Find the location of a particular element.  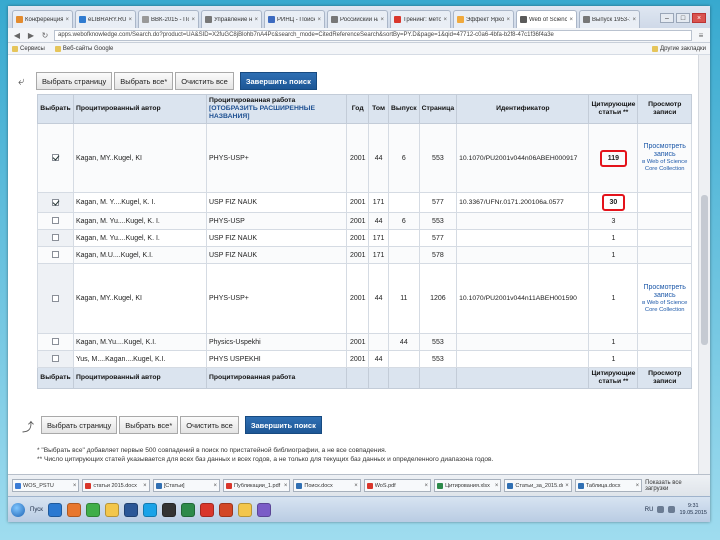

clock: 9:31 19.05.2015 is located at coordinates (693, 510).